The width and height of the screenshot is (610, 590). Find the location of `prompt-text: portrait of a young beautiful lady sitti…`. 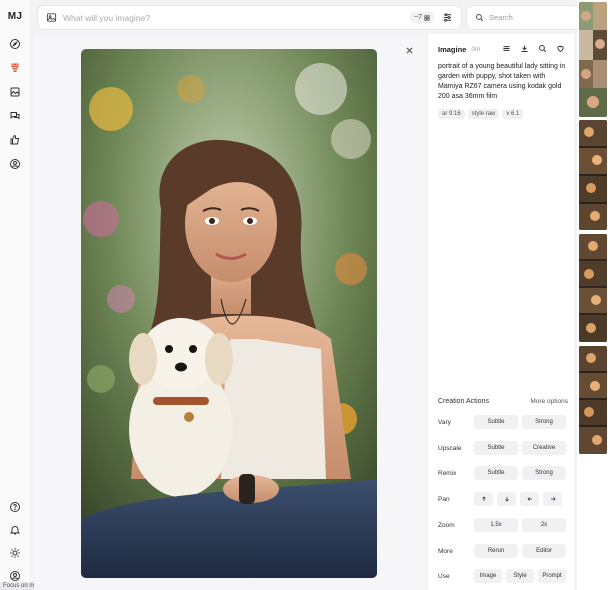

prompt-text: portrait of a young beautiful lady sitti… is located at coordinates (502, 82).